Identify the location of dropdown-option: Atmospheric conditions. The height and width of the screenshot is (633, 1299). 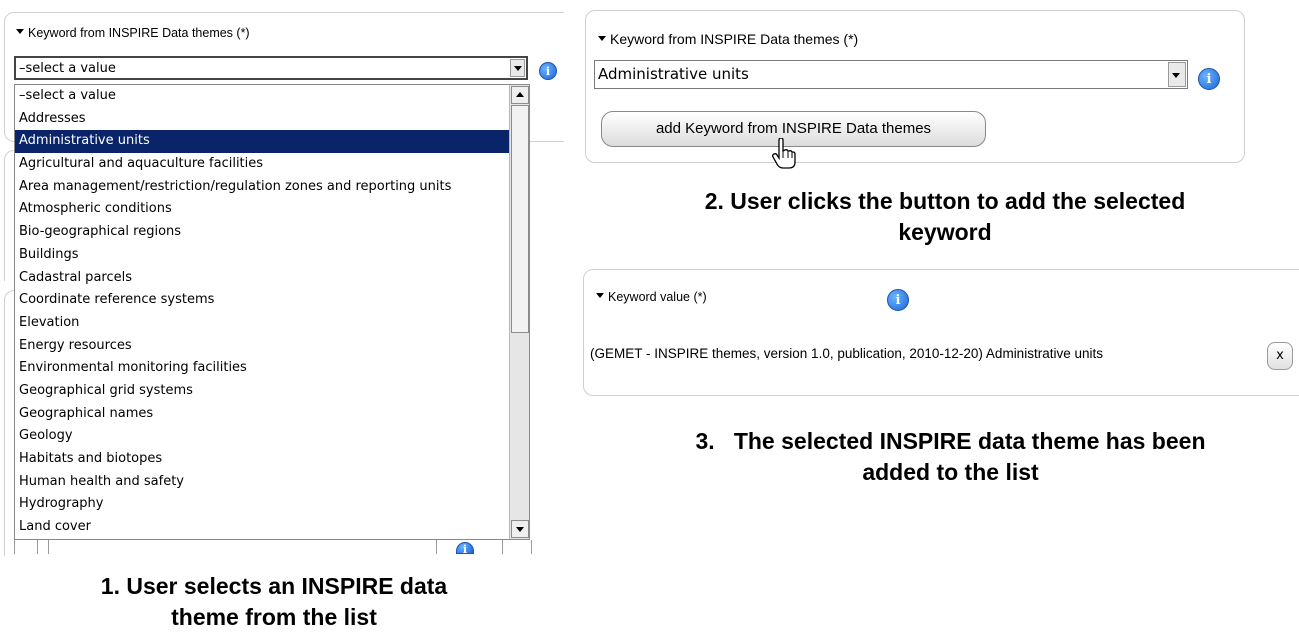
(272, 209).